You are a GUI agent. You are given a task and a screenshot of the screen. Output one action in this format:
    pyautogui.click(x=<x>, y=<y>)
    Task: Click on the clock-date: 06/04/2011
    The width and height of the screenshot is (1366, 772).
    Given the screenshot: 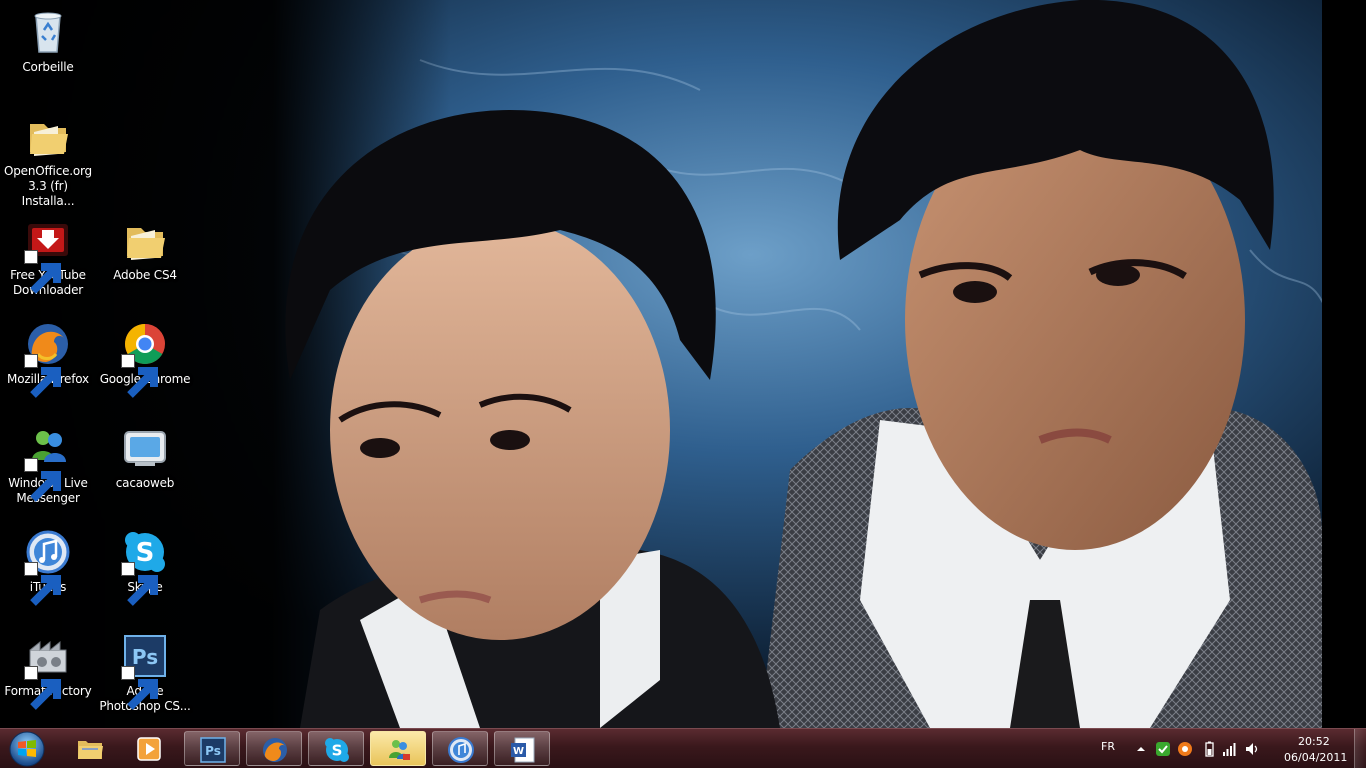 What is the action you would take?
    pyautogui.click(x=1315, y=757)
    